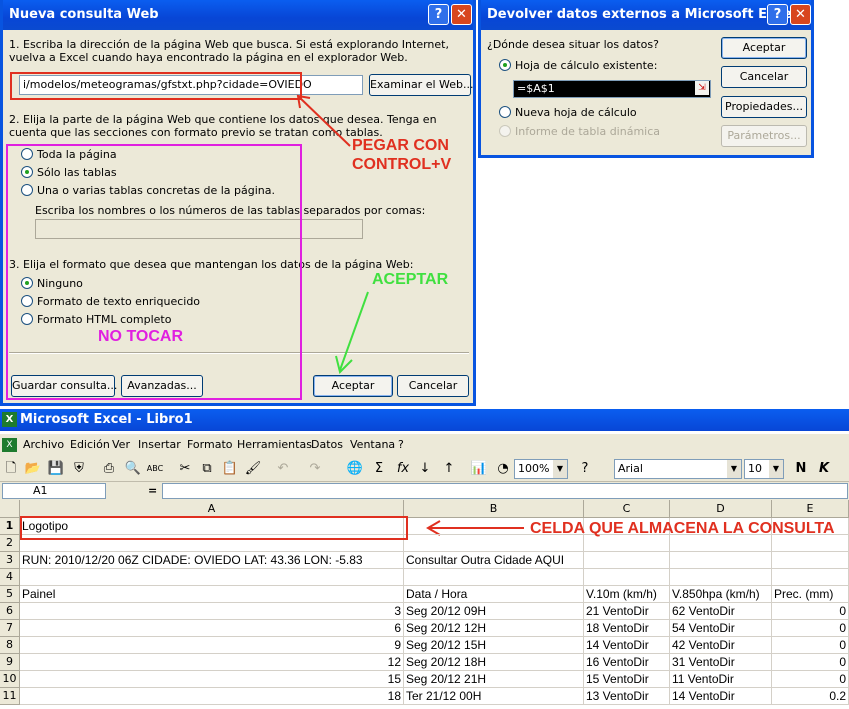 Image resolution: width=849 pixels, height=709 pixels. I want to click on name-box: A1, so click(54, 491).